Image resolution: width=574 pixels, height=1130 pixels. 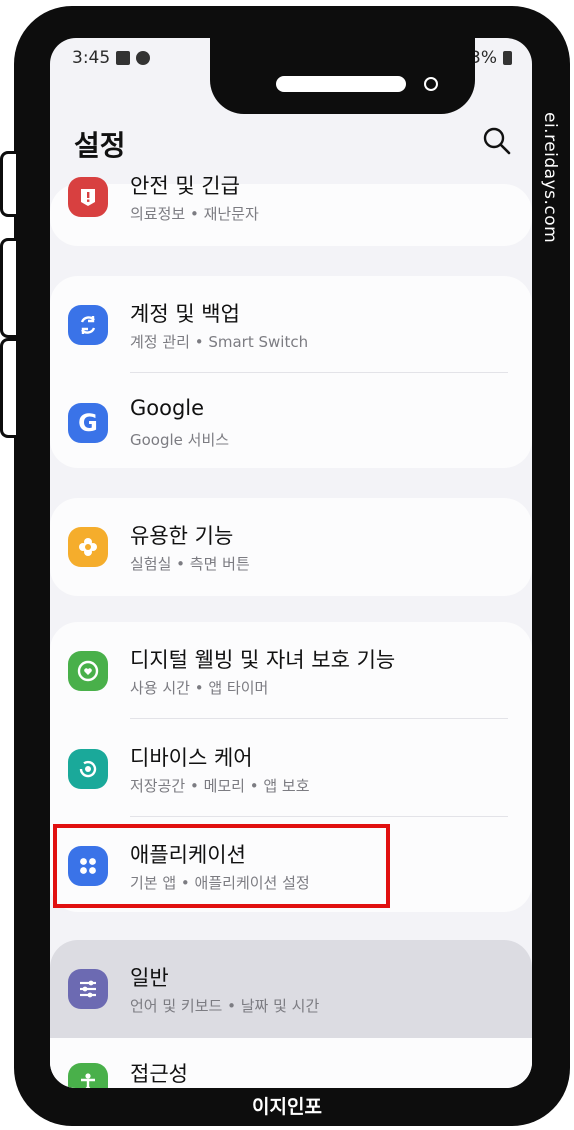 I want to click on item-title: 디지털 웰빙 및 자녀 보호 기능, so click(x=263, y=660).